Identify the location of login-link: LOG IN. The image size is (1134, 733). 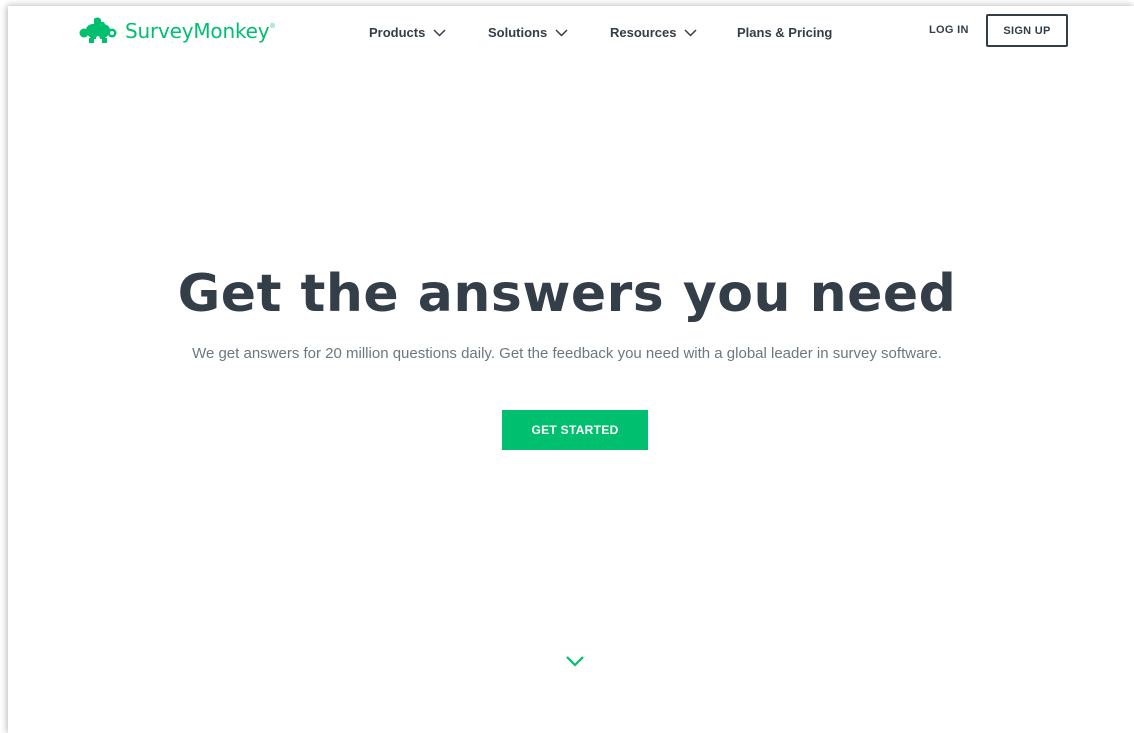
(949, 30).